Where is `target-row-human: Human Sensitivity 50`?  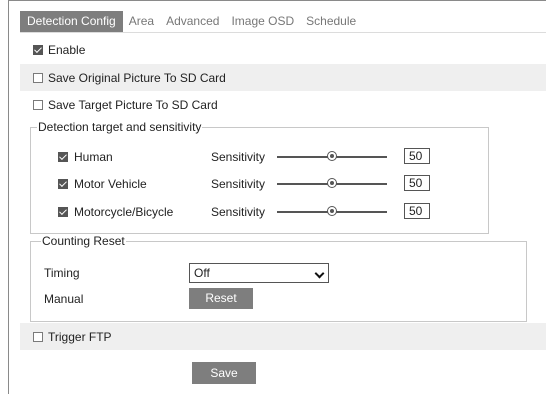
target-row-human: Human Sensitivity 50 is located at coordinates (259, 157).